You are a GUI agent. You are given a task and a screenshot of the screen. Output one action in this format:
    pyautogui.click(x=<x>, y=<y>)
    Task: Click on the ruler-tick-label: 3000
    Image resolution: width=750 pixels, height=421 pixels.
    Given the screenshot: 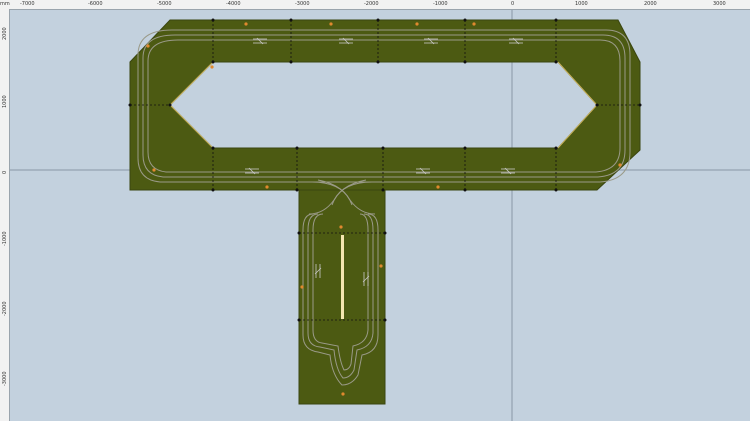 What is the action you would take?
    pyautogui.click(x=719, y=4)
    